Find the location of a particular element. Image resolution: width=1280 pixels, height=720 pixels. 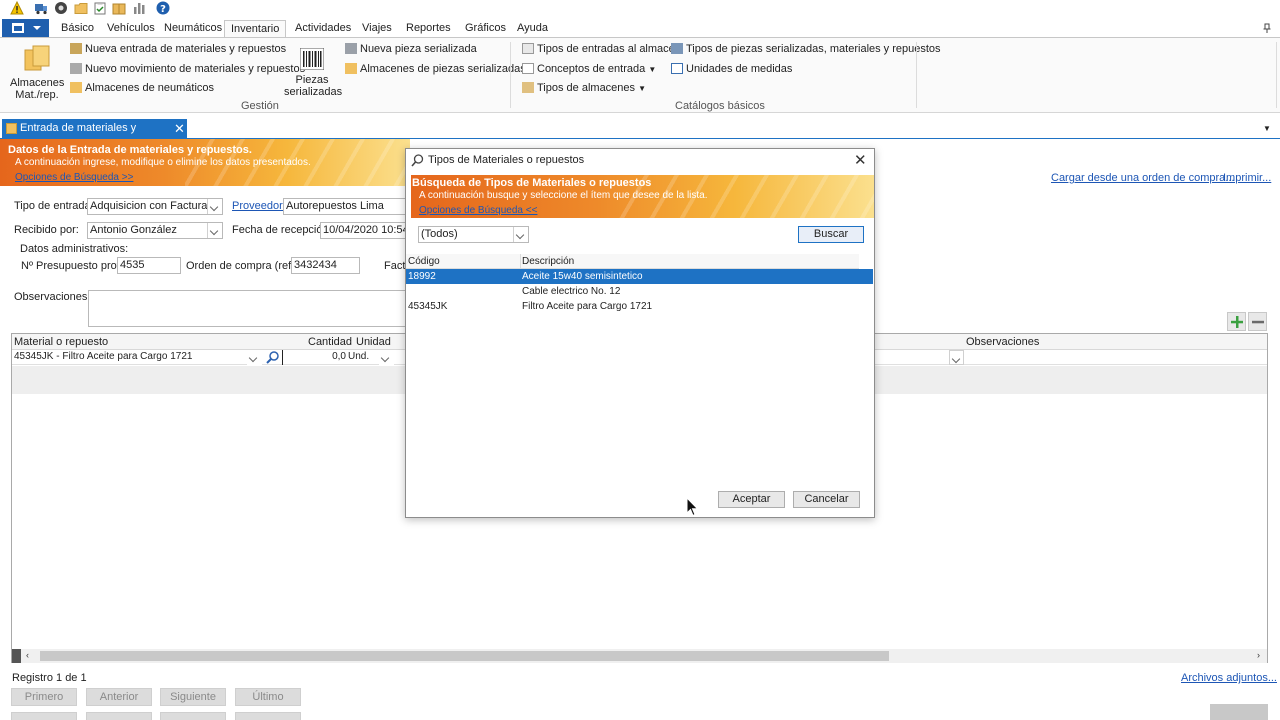

search-icon is located at coordinates (273, 357).